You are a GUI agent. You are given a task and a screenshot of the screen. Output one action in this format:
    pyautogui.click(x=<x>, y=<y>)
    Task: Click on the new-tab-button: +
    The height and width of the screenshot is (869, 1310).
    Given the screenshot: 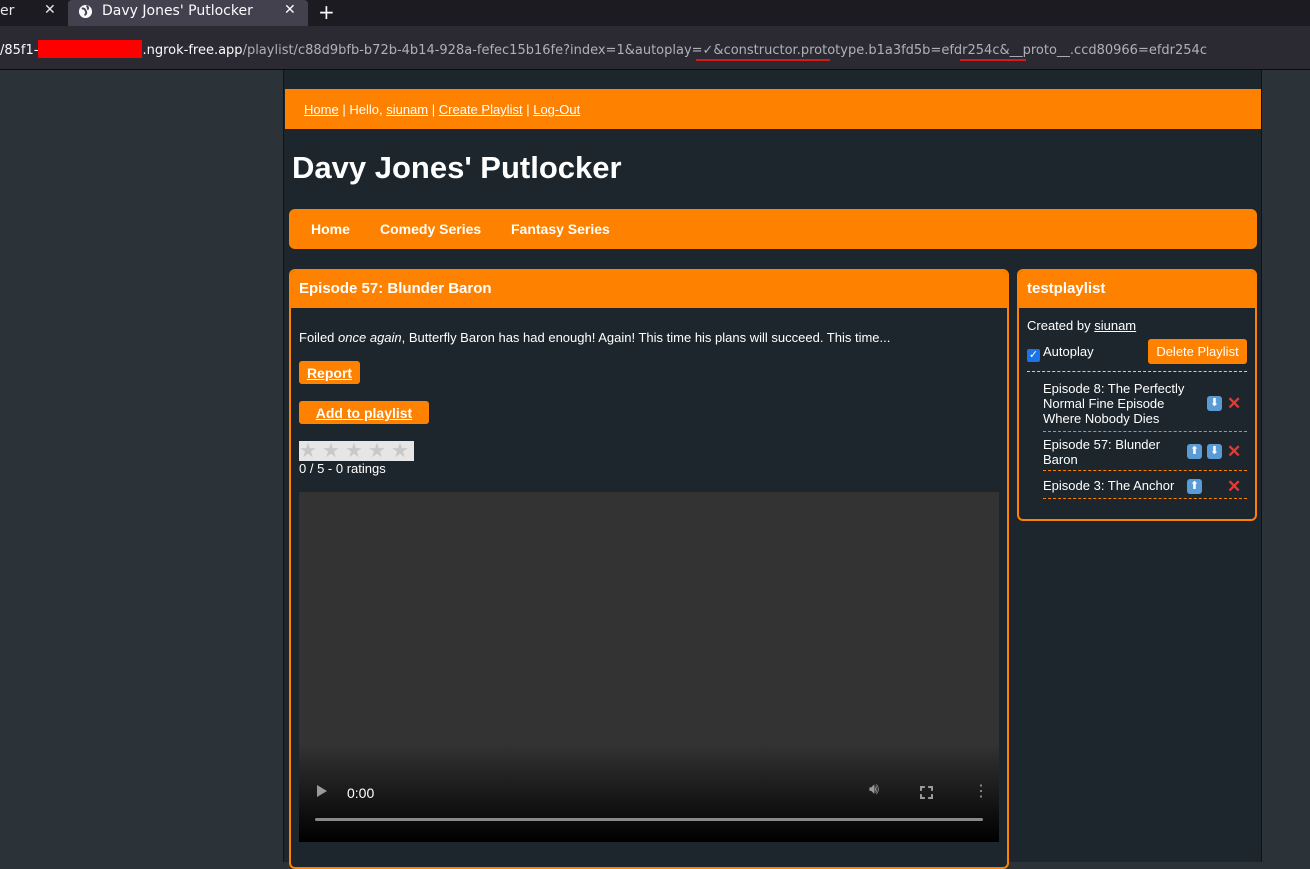 What is the action you would take?
    pyautogui.click(x=326, y=12)
    